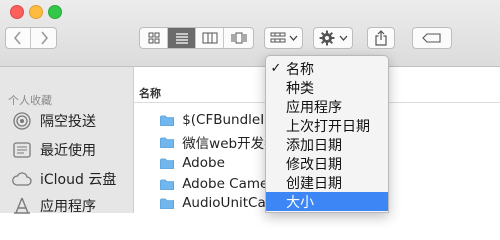  I want to click on applications-icon, so click(22, 205).